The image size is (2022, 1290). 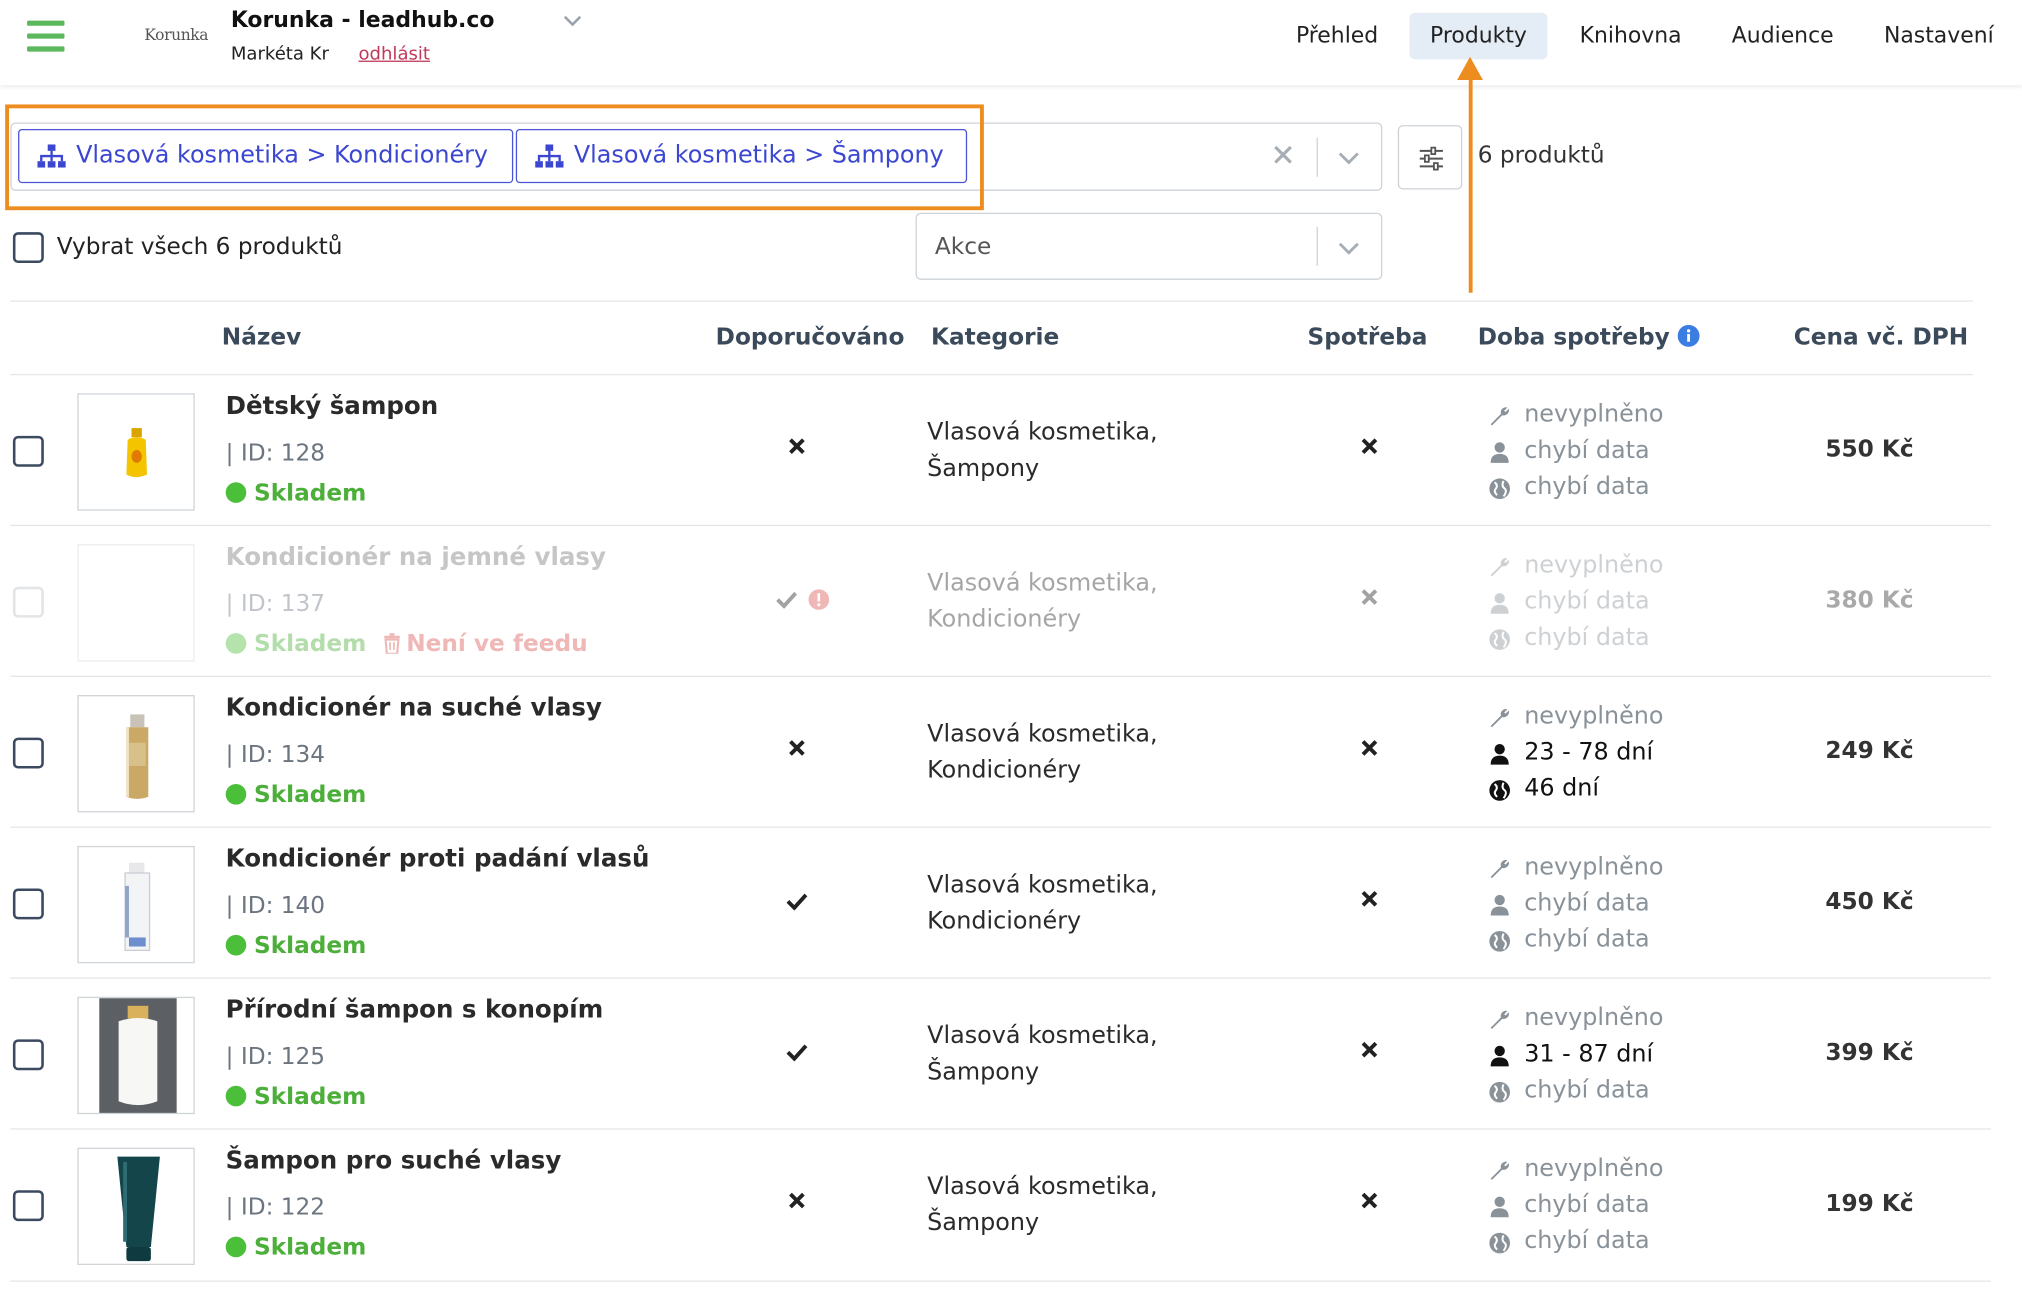 What do you see at coordinates (266, 156) in the screenshot?
I see `category-chip-kondicionery: Vlasová kosmetika > Kondicionéry` at bounding box center [266, 156].